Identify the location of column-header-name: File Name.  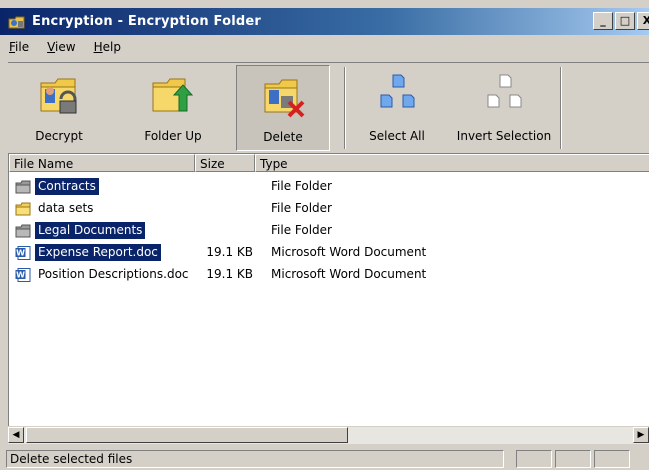
(102, 163).